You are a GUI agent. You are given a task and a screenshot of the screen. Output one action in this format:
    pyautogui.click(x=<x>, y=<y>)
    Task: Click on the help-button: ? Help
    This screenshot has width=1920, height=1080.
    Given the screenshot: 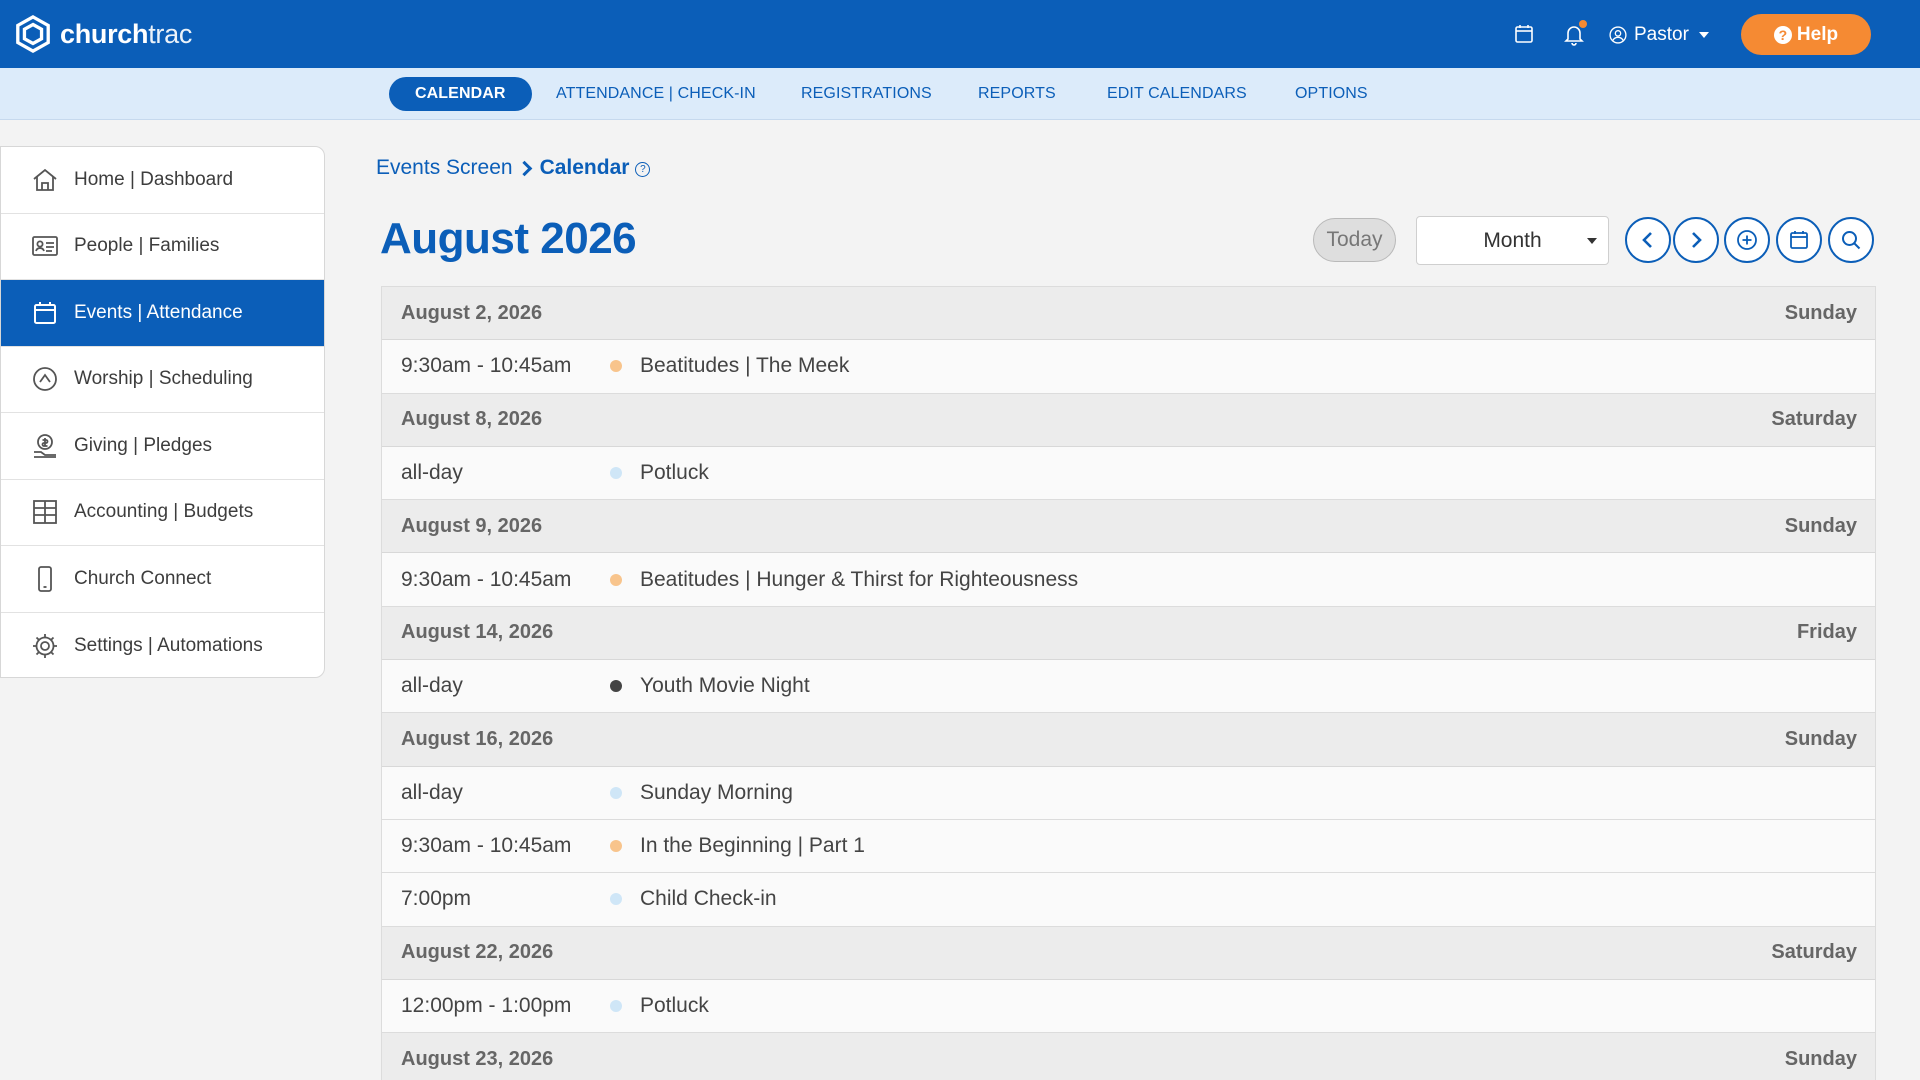 What is the action you would take?
    pyautogui.click(x=1806, y=34)
    